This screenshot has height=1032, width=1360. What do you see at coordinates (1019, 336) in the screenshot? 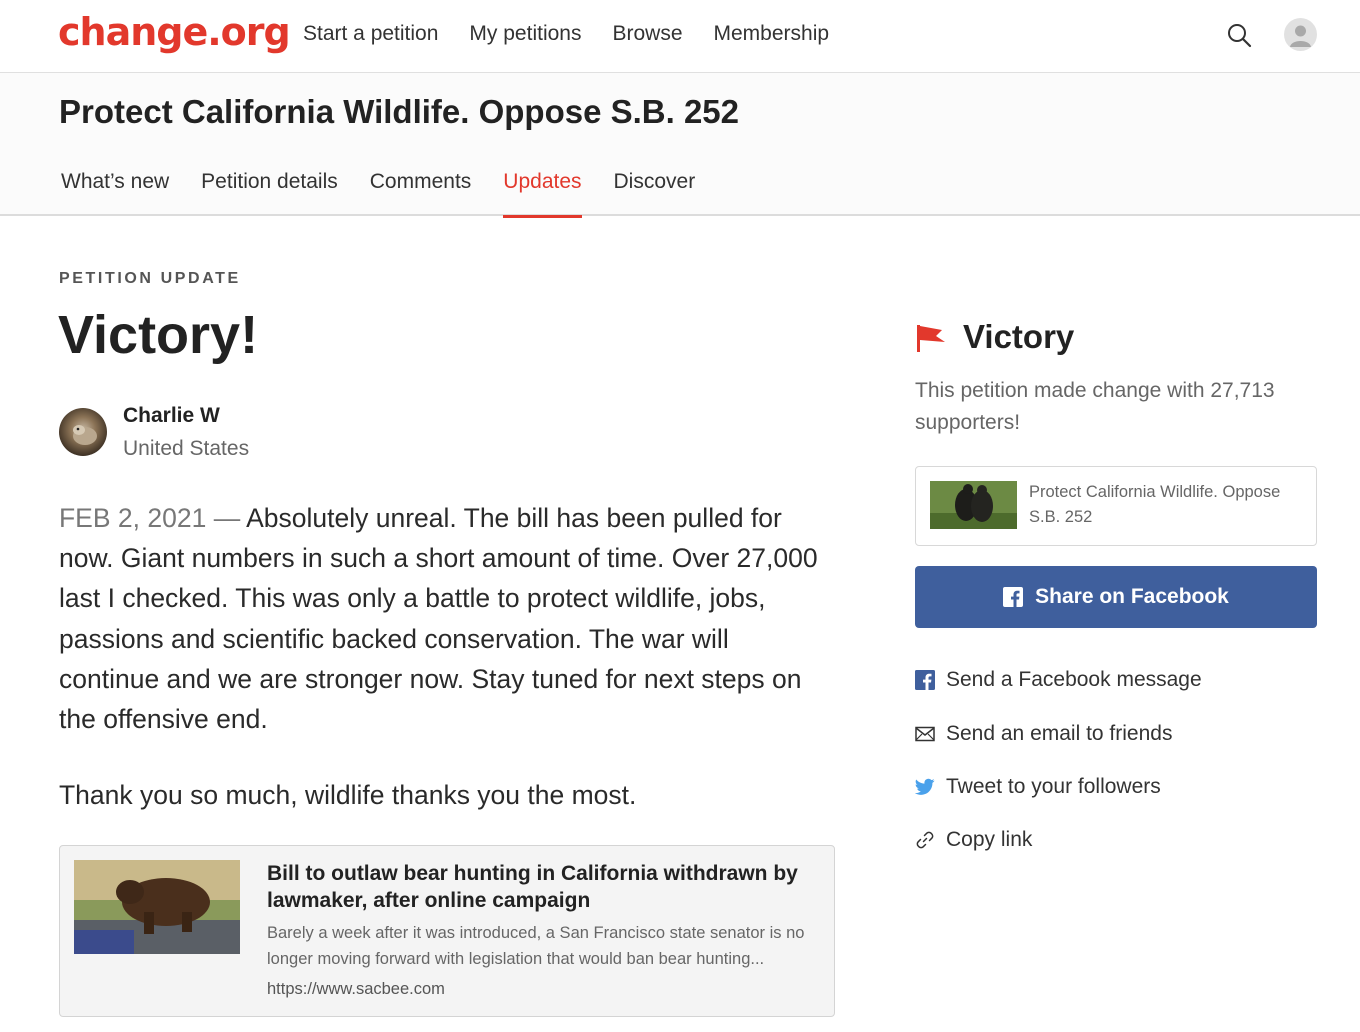
I see `victory-title: Victory` at bounding box center [1019, 336].